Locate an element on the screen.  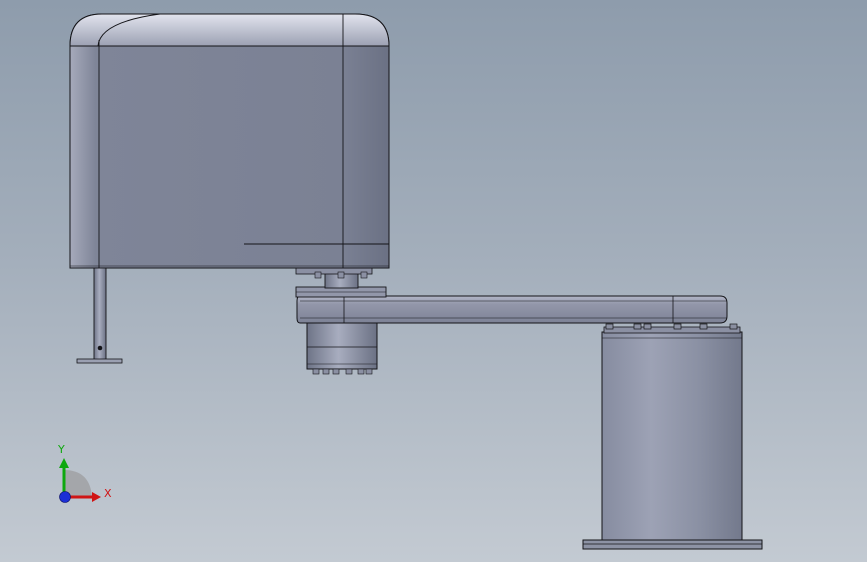
arm-link is located at coordinates (512, 309).